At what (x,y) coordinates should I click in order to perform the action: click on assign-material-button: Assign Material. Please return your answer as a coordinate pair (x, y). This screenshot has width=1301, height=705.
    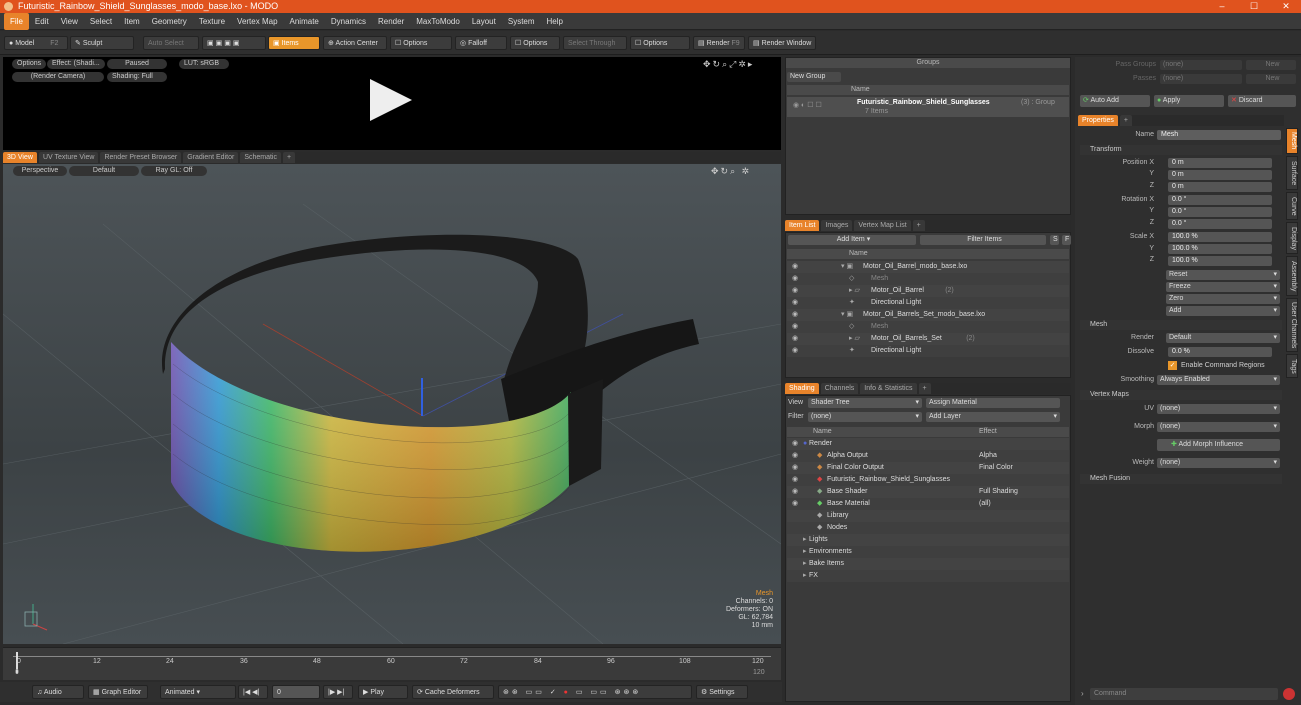
    Looking at the image, I should click on (993, 403).